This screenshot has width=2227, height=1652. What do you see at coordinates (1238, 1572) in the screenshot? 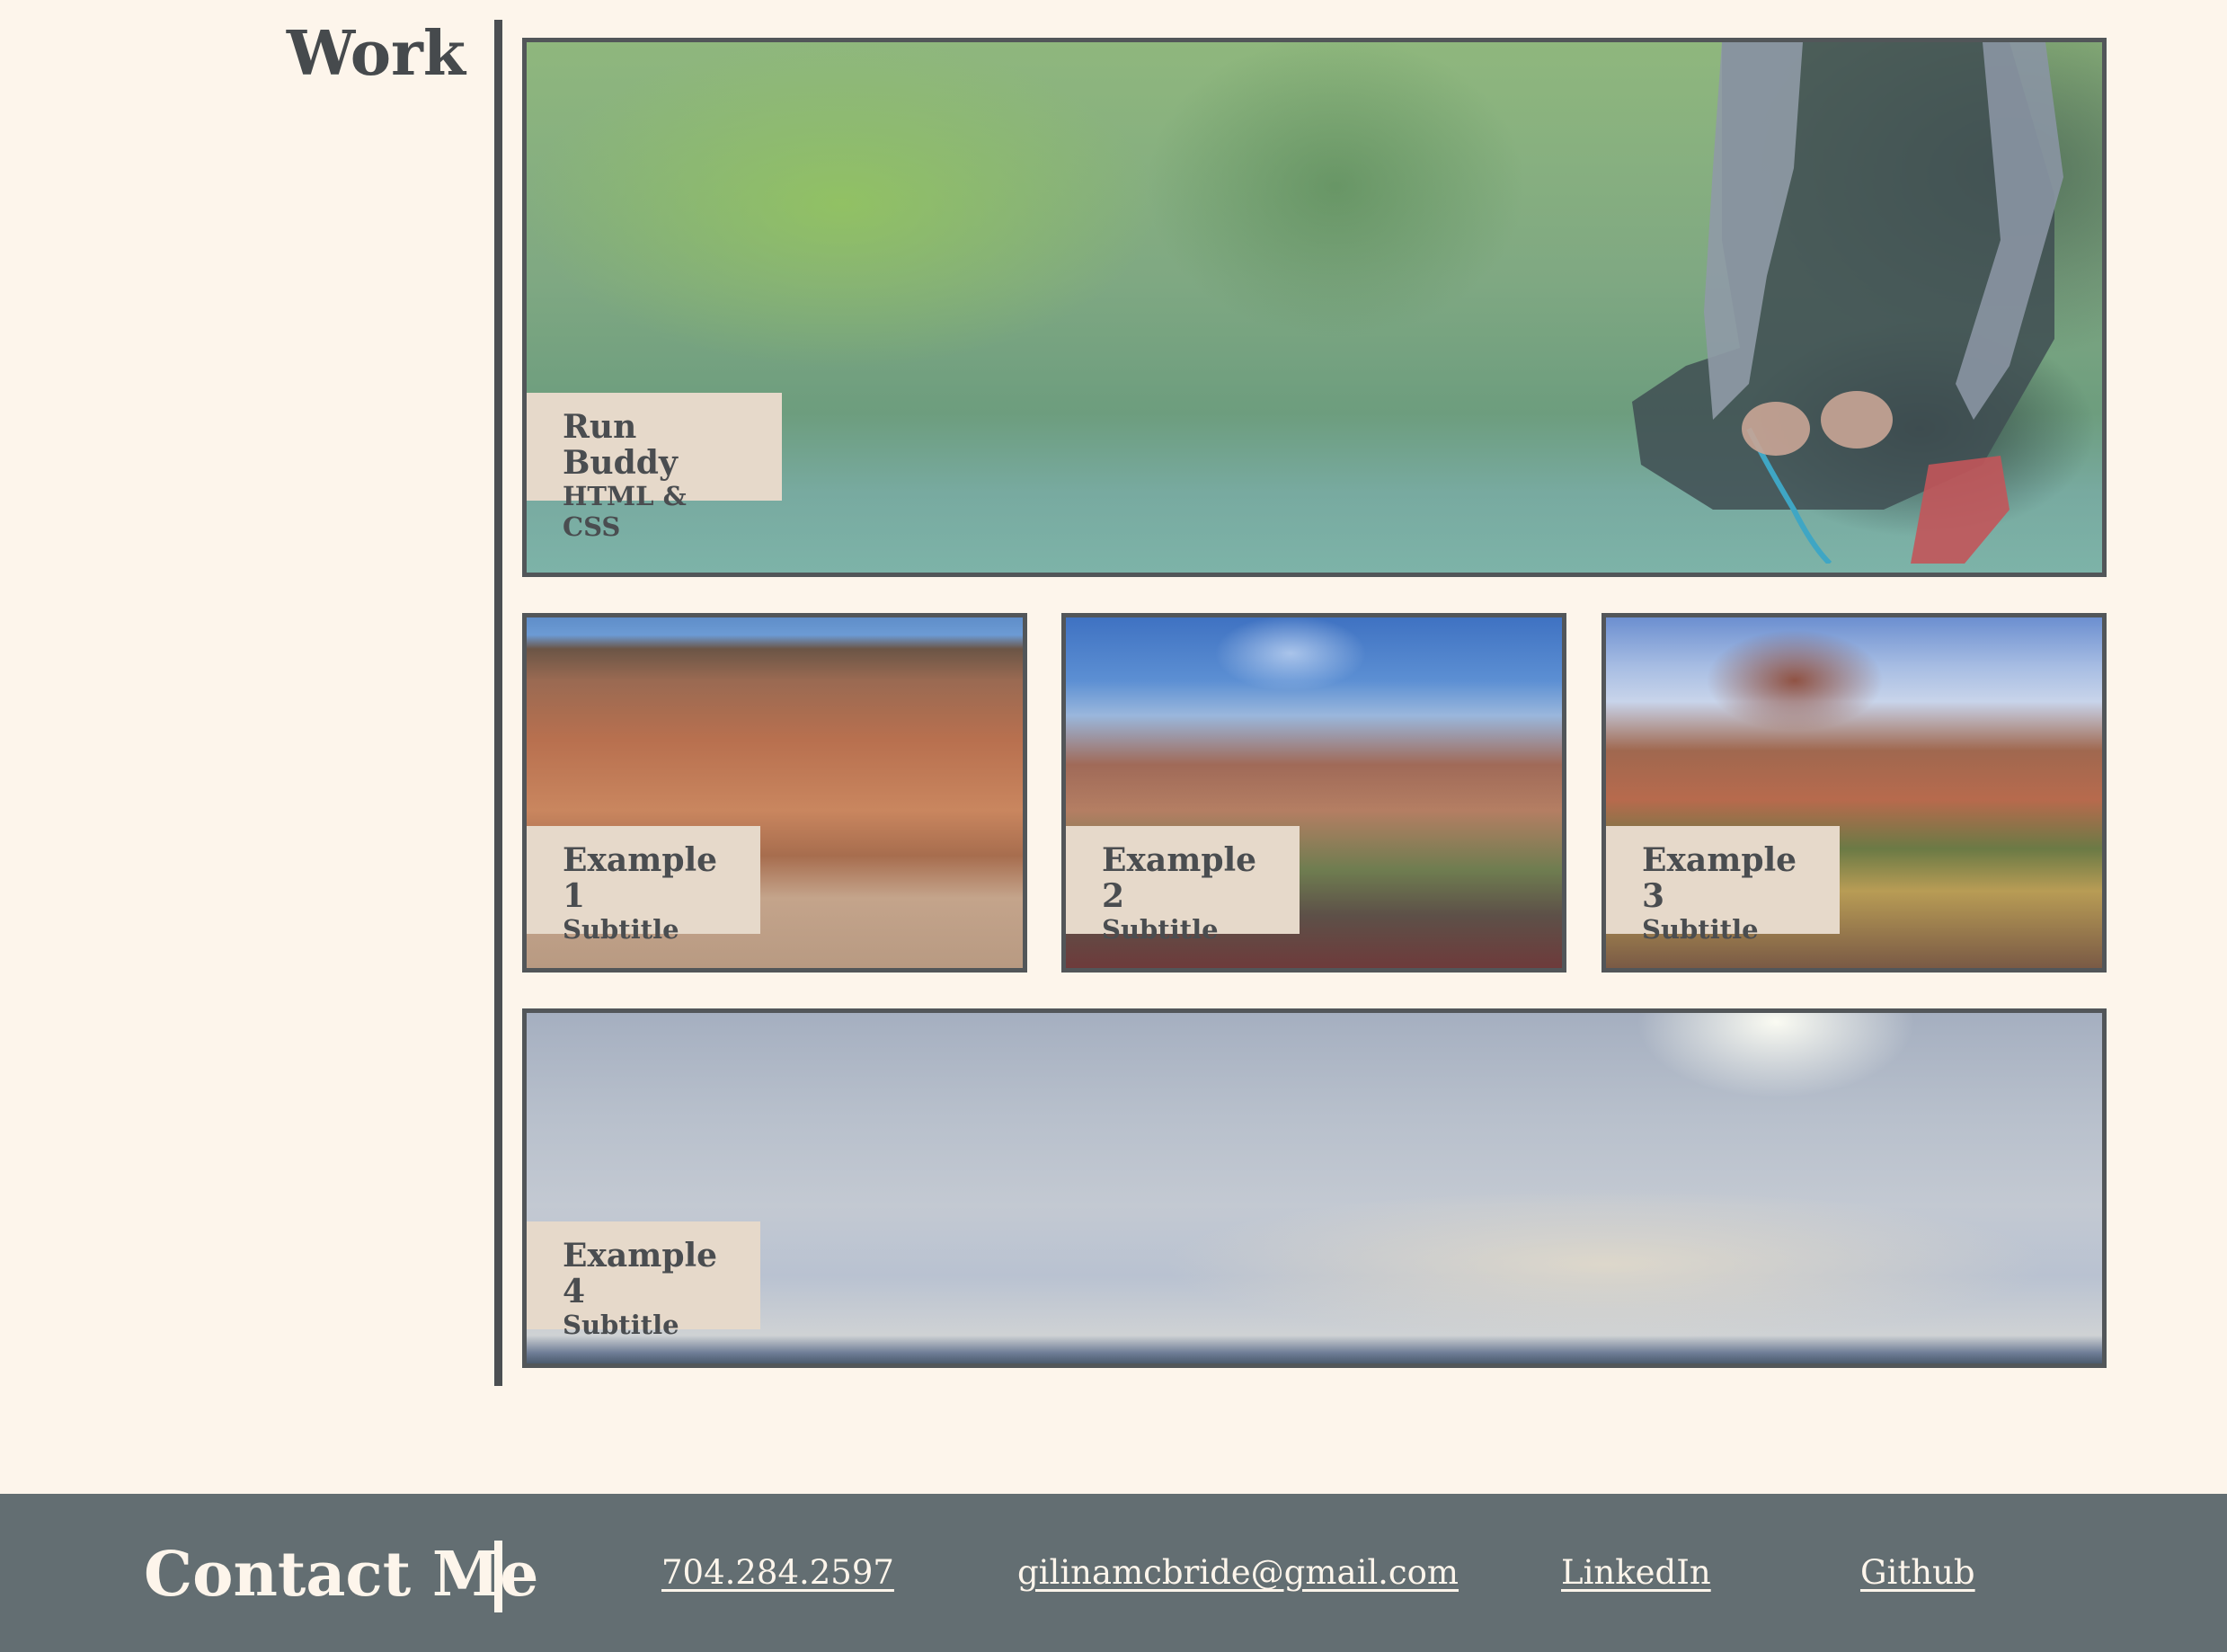
I see `email-link: gilinamcbride@gmail.com` at bounding box center [1238, 1572].